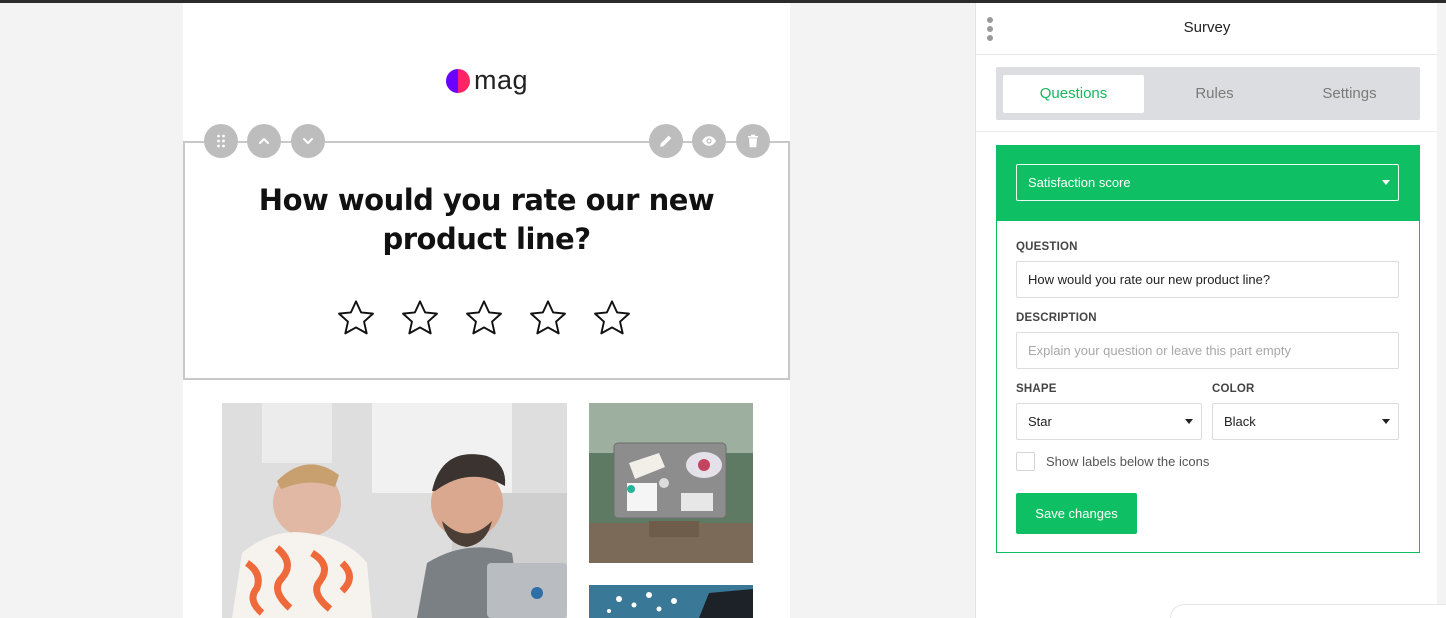  I want to click on color-label: COLOR, so click(1233, 389).